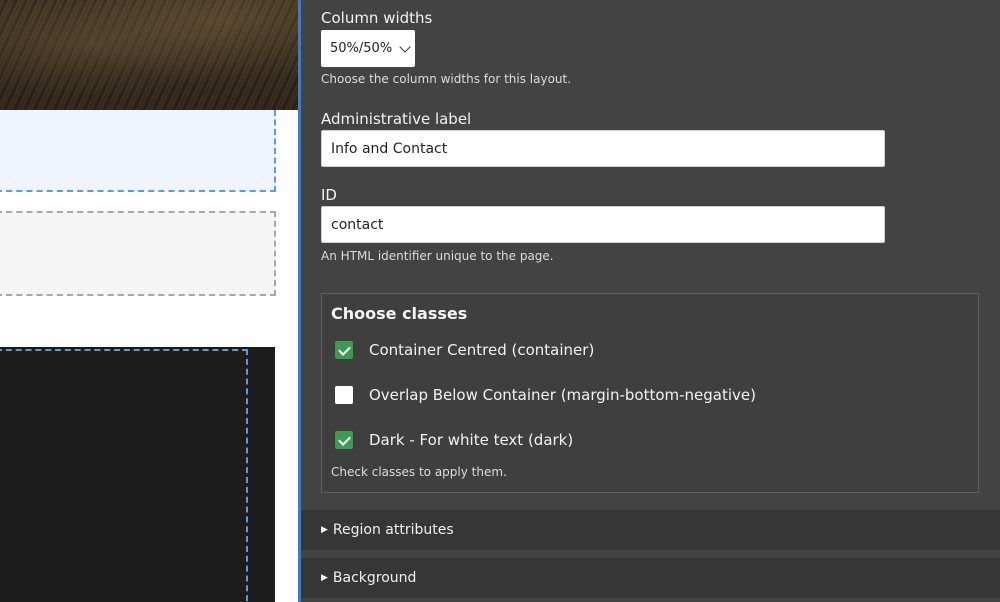  What do you see at coordinates (124, 475) in the screenshot?
I see `dark-section-region` at bounding box center [124, 475].